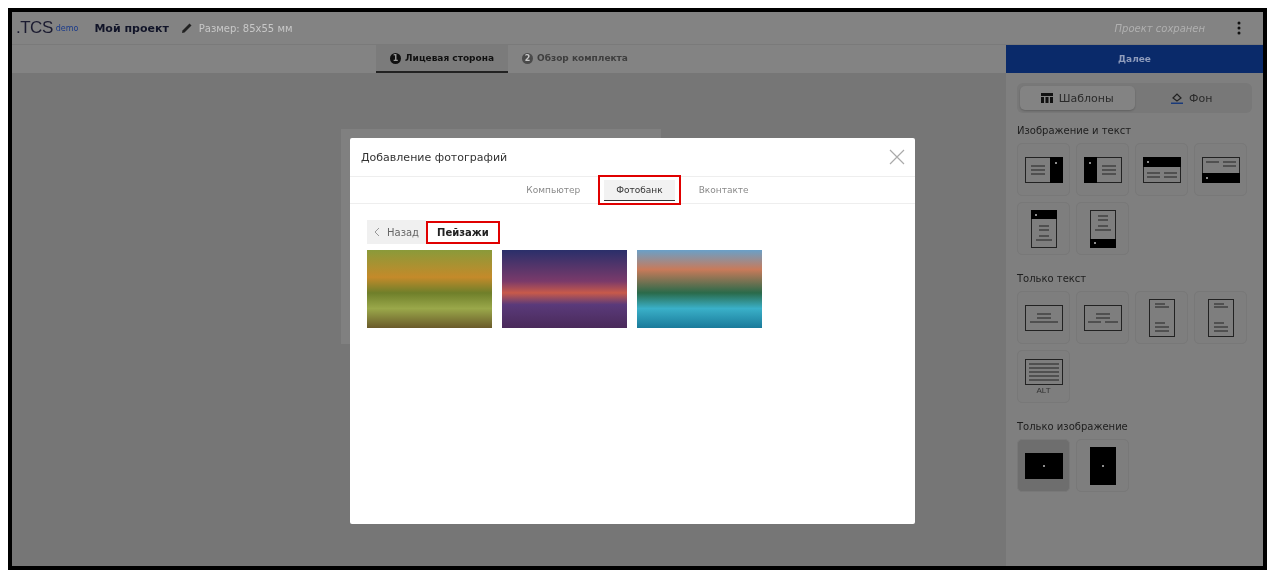  What do you see at coordinates (463, 232) in the screenshot?
I see `category-name: Пейзажи` at bounding box center [463, 232].